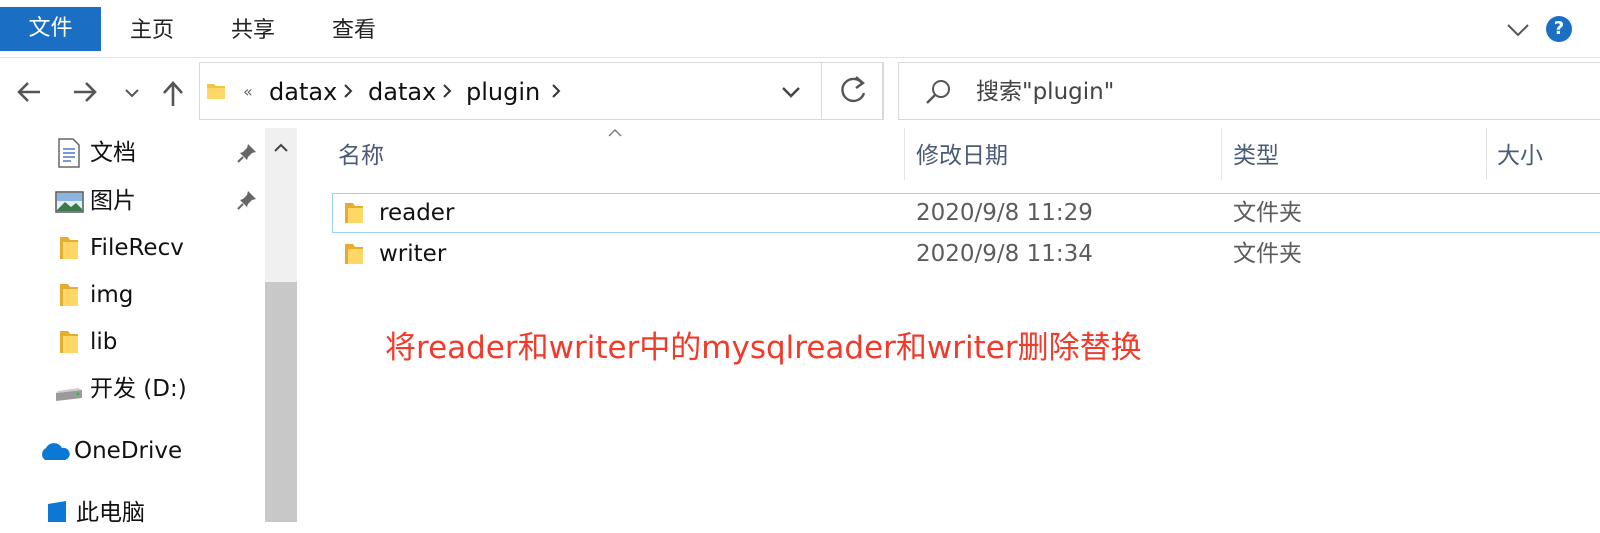 The width and height of the screenshot is (1600, 533). What do you see at coordinates (137, 248) in the screenshot?
I see `sidebar-item-filerecv: FileRecv` at bounding box center [137, 248].